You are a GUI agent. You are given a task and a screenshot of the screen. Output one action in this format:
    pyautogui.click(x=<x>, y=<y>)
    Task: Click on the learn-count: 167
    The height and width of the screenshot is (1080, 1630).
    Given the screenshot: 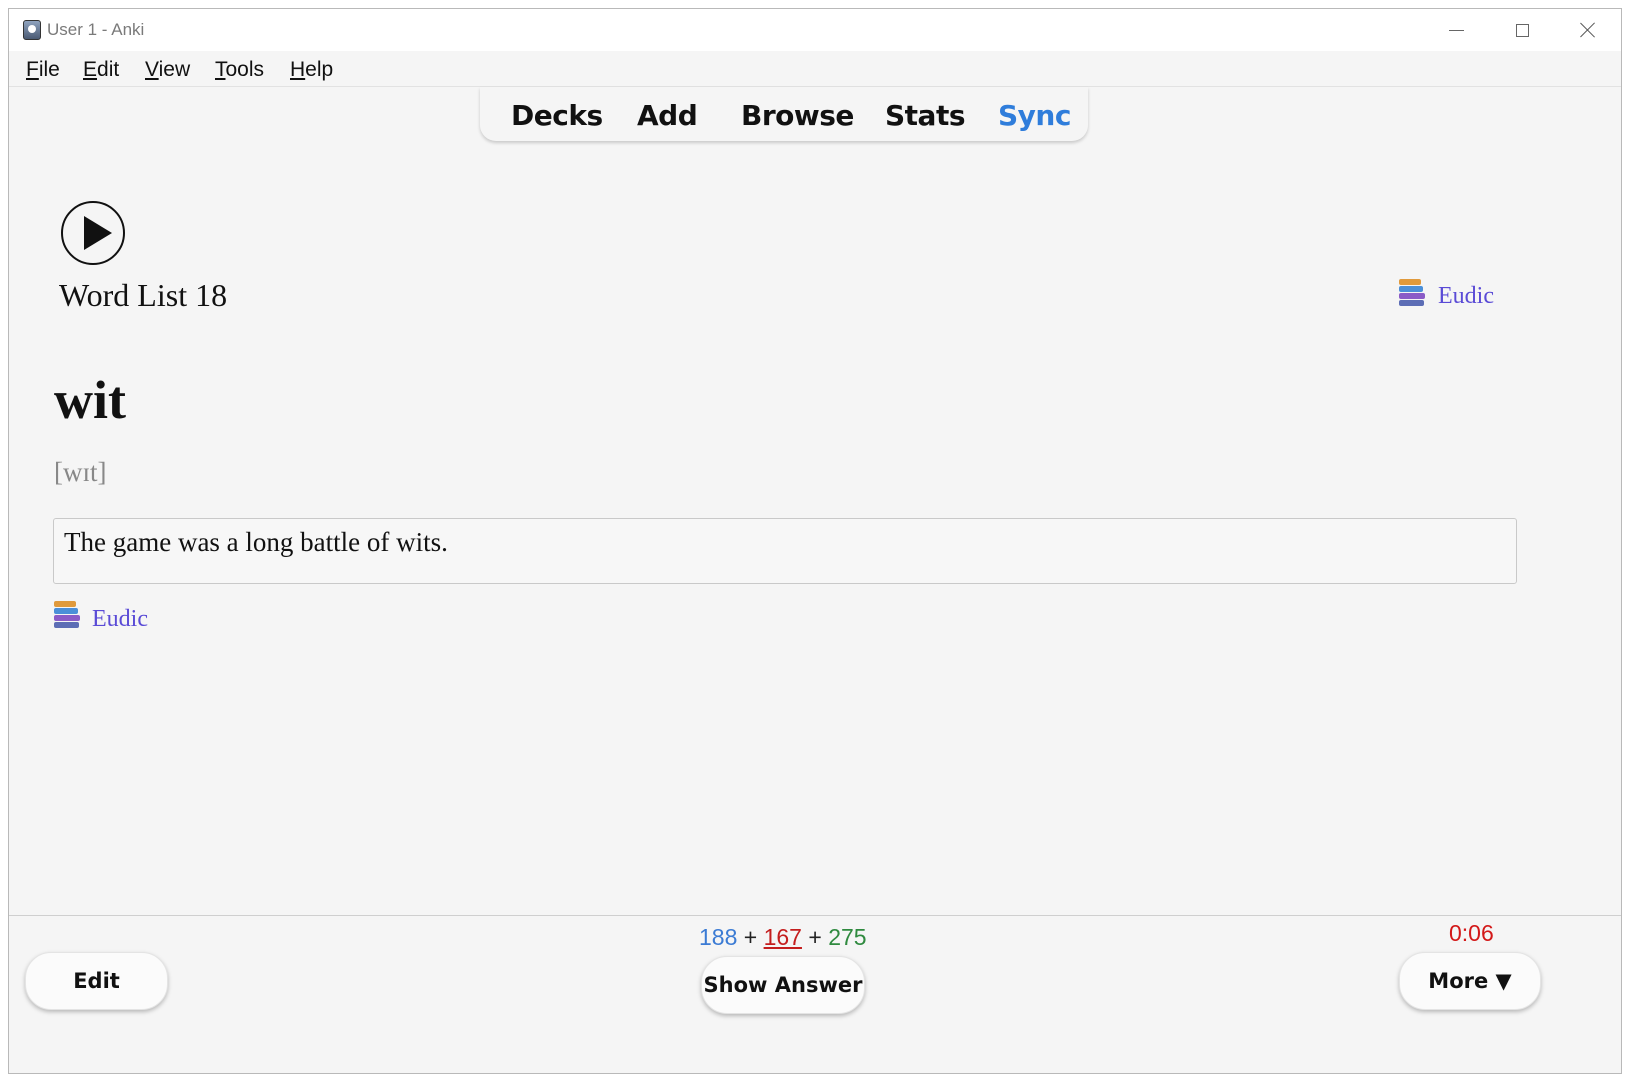 What is the action you would take?
    pyautogui.click(x=782, y=937)
    